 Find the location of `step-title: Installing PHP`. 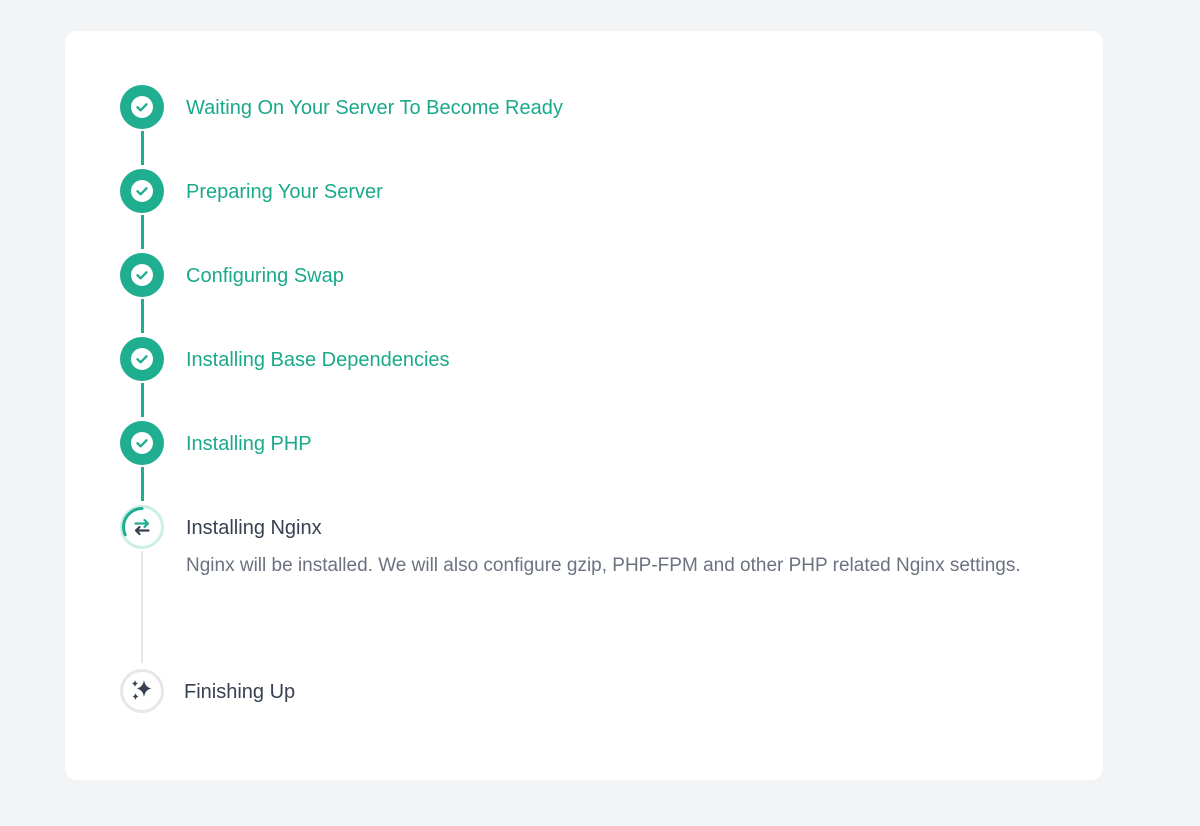

step-title: Installing PHP is located at coordinates (249, 444).